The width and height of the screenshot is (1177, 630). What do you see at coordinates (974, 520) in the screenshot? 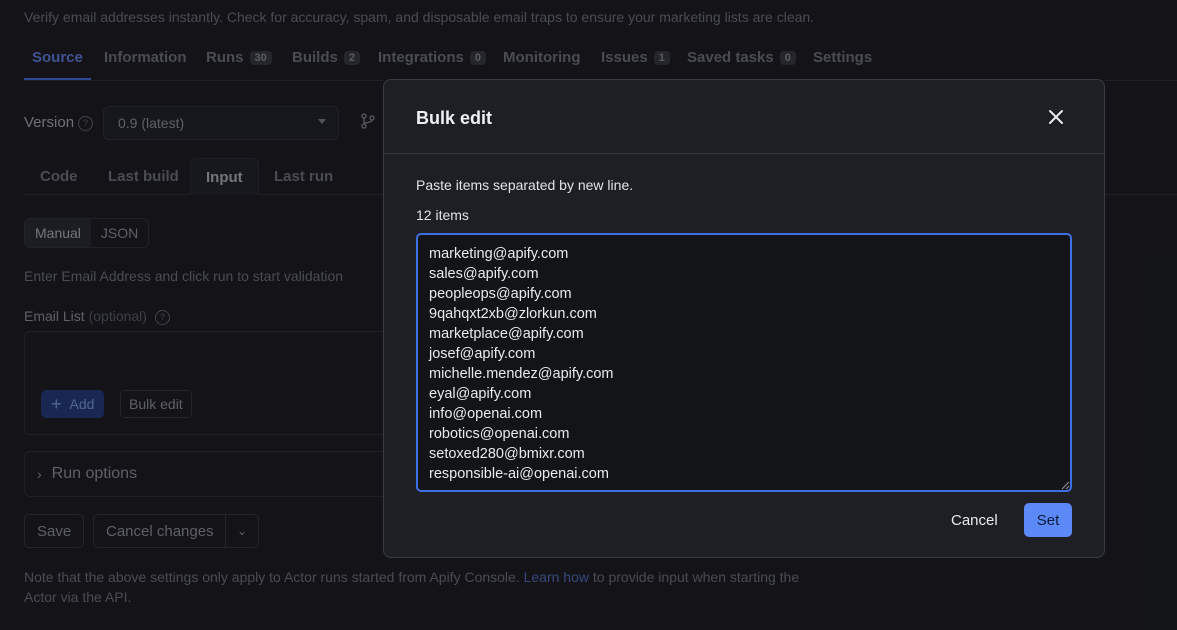
I see `cancel-button: Cancel` at bounding box center [974, 520].